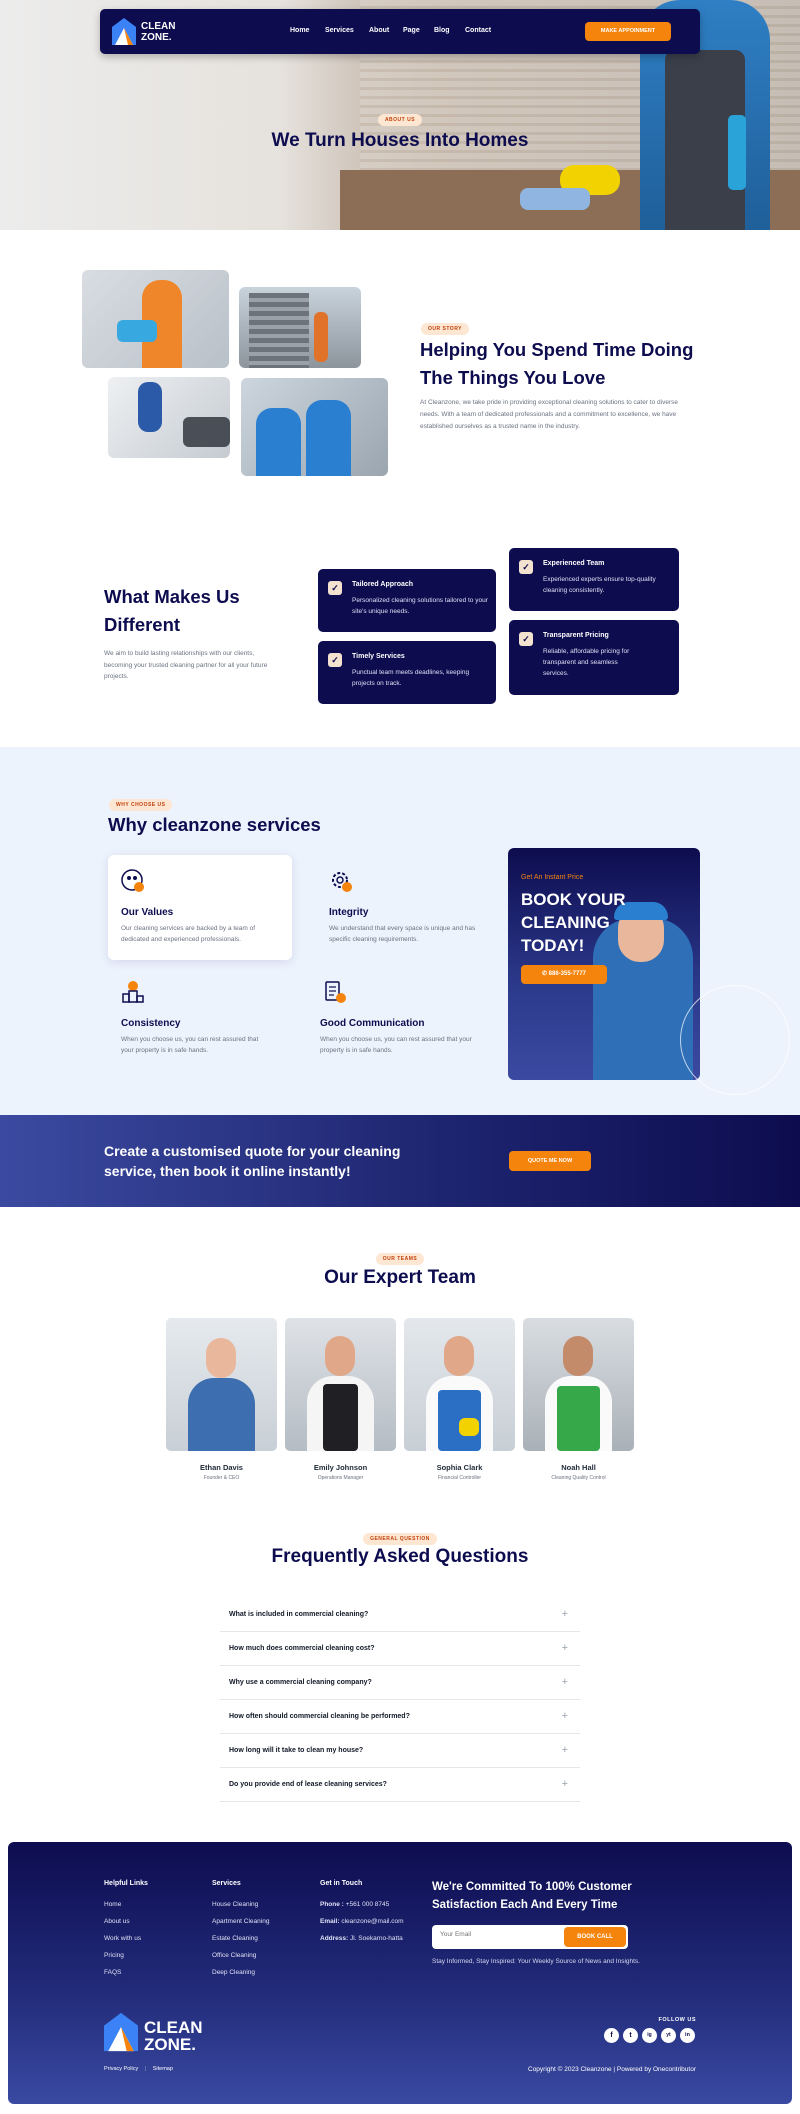 The image size is (800, 2114). I want to click on why-badge-wrap: WHY CHOOSE US, so click(141, 802).